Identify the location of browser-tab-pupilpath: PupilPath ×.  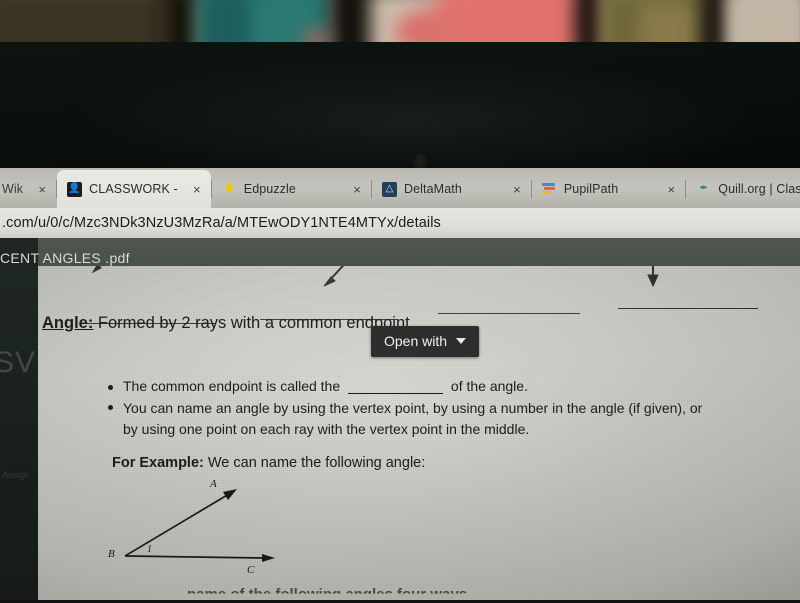
(608, 189).